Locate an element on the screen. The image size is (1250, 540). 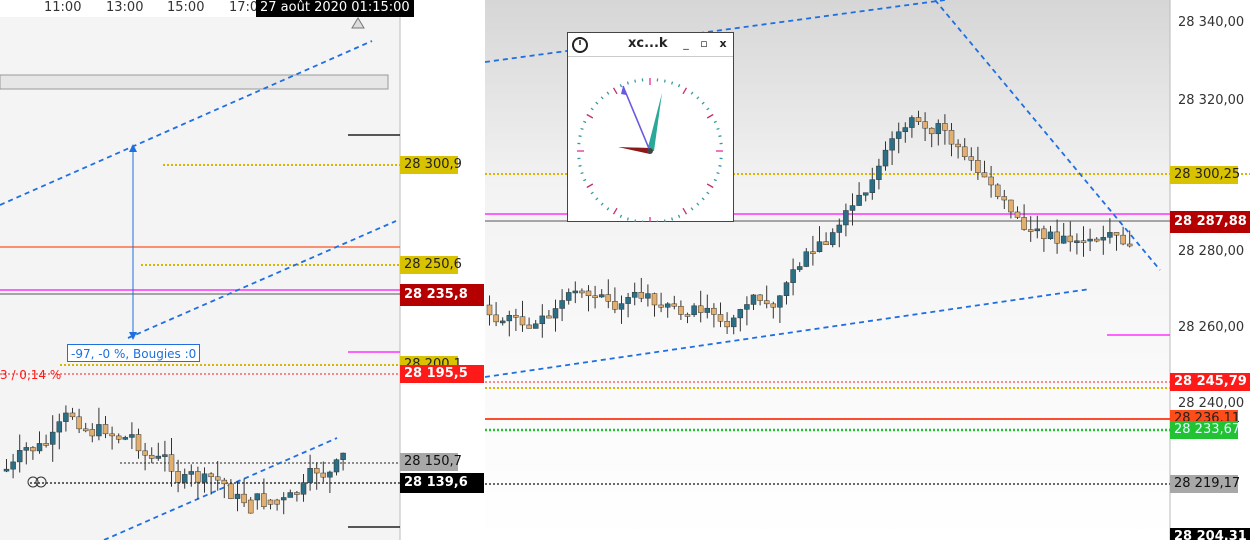
percent-text: 3 / 0,14 % is located at coordinates (31, 375).